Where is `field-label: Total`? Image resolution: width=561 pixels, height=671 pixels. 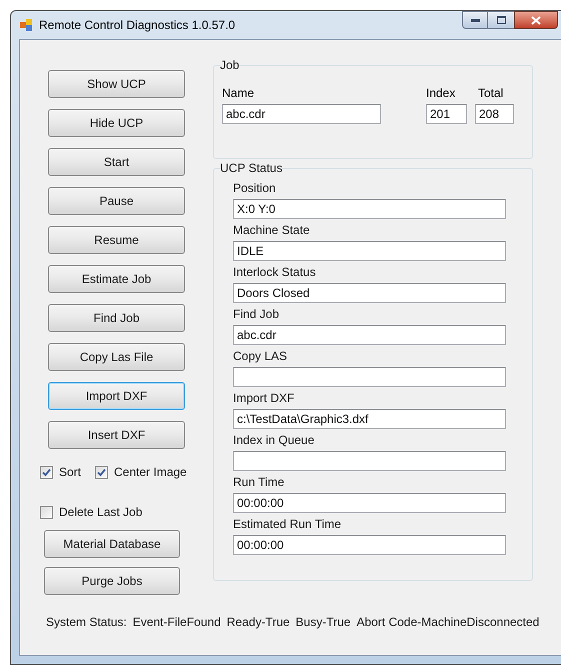
field-label: Total is located at coordinates (491, 93).